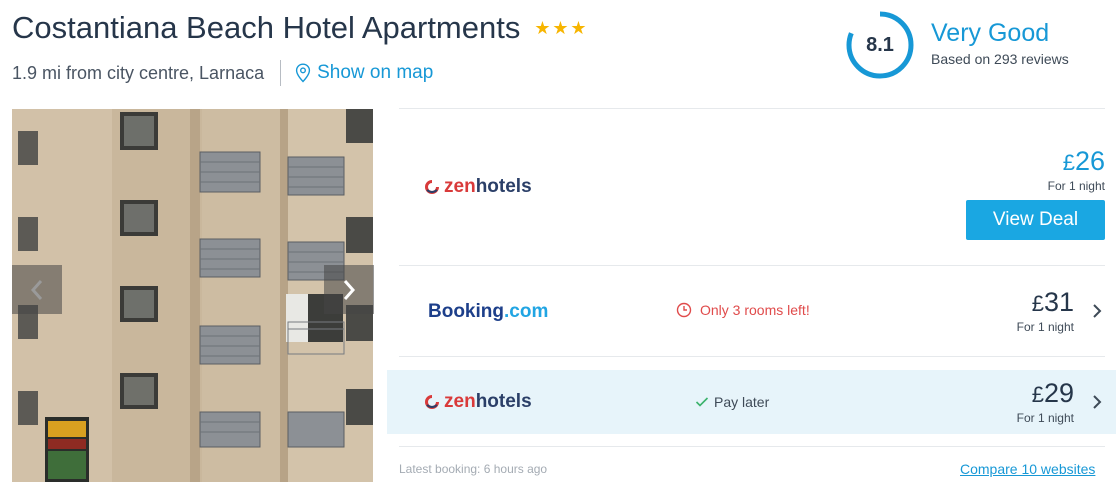 The image size is (1116, 491). I want to click on star-rating: ★ ★ ★, so click(560, 28).